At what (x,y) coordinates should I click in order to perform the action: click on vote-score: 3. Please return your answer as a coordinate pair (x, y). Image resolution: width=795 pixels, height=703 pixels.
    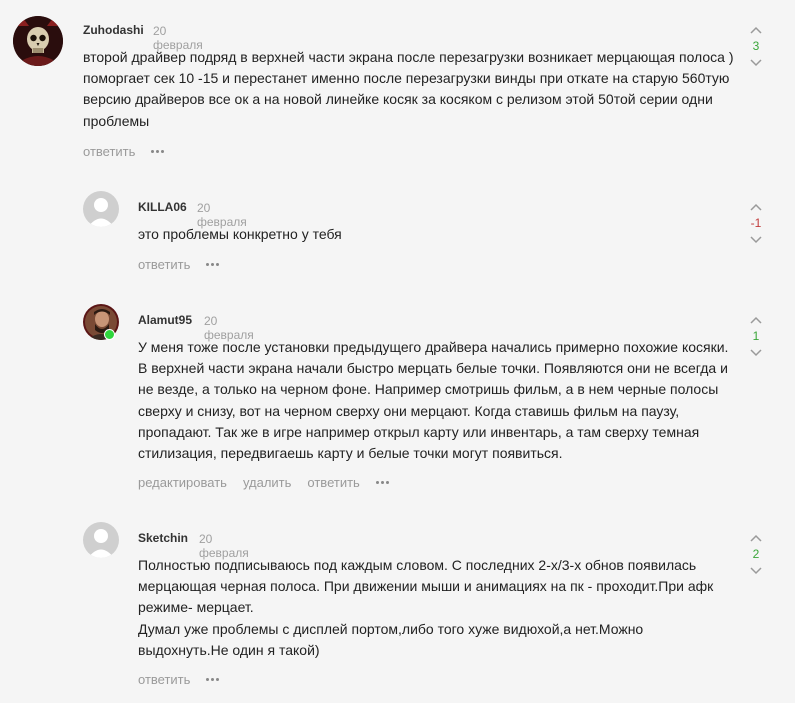
    Looking at the image, I should click on (756, 46).